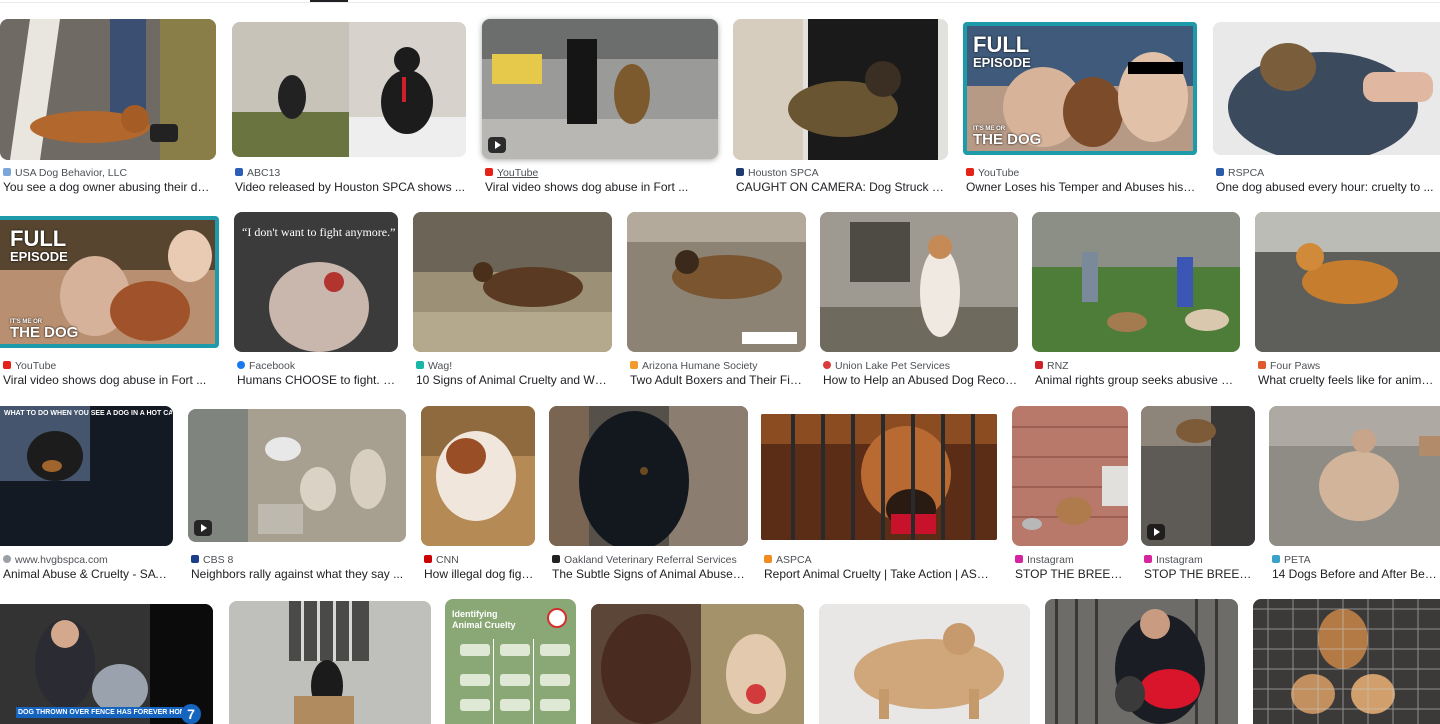 The height and width of the screenshot is (724, 1440). I want to click on source-name: Instagram, so click(1050, 560).